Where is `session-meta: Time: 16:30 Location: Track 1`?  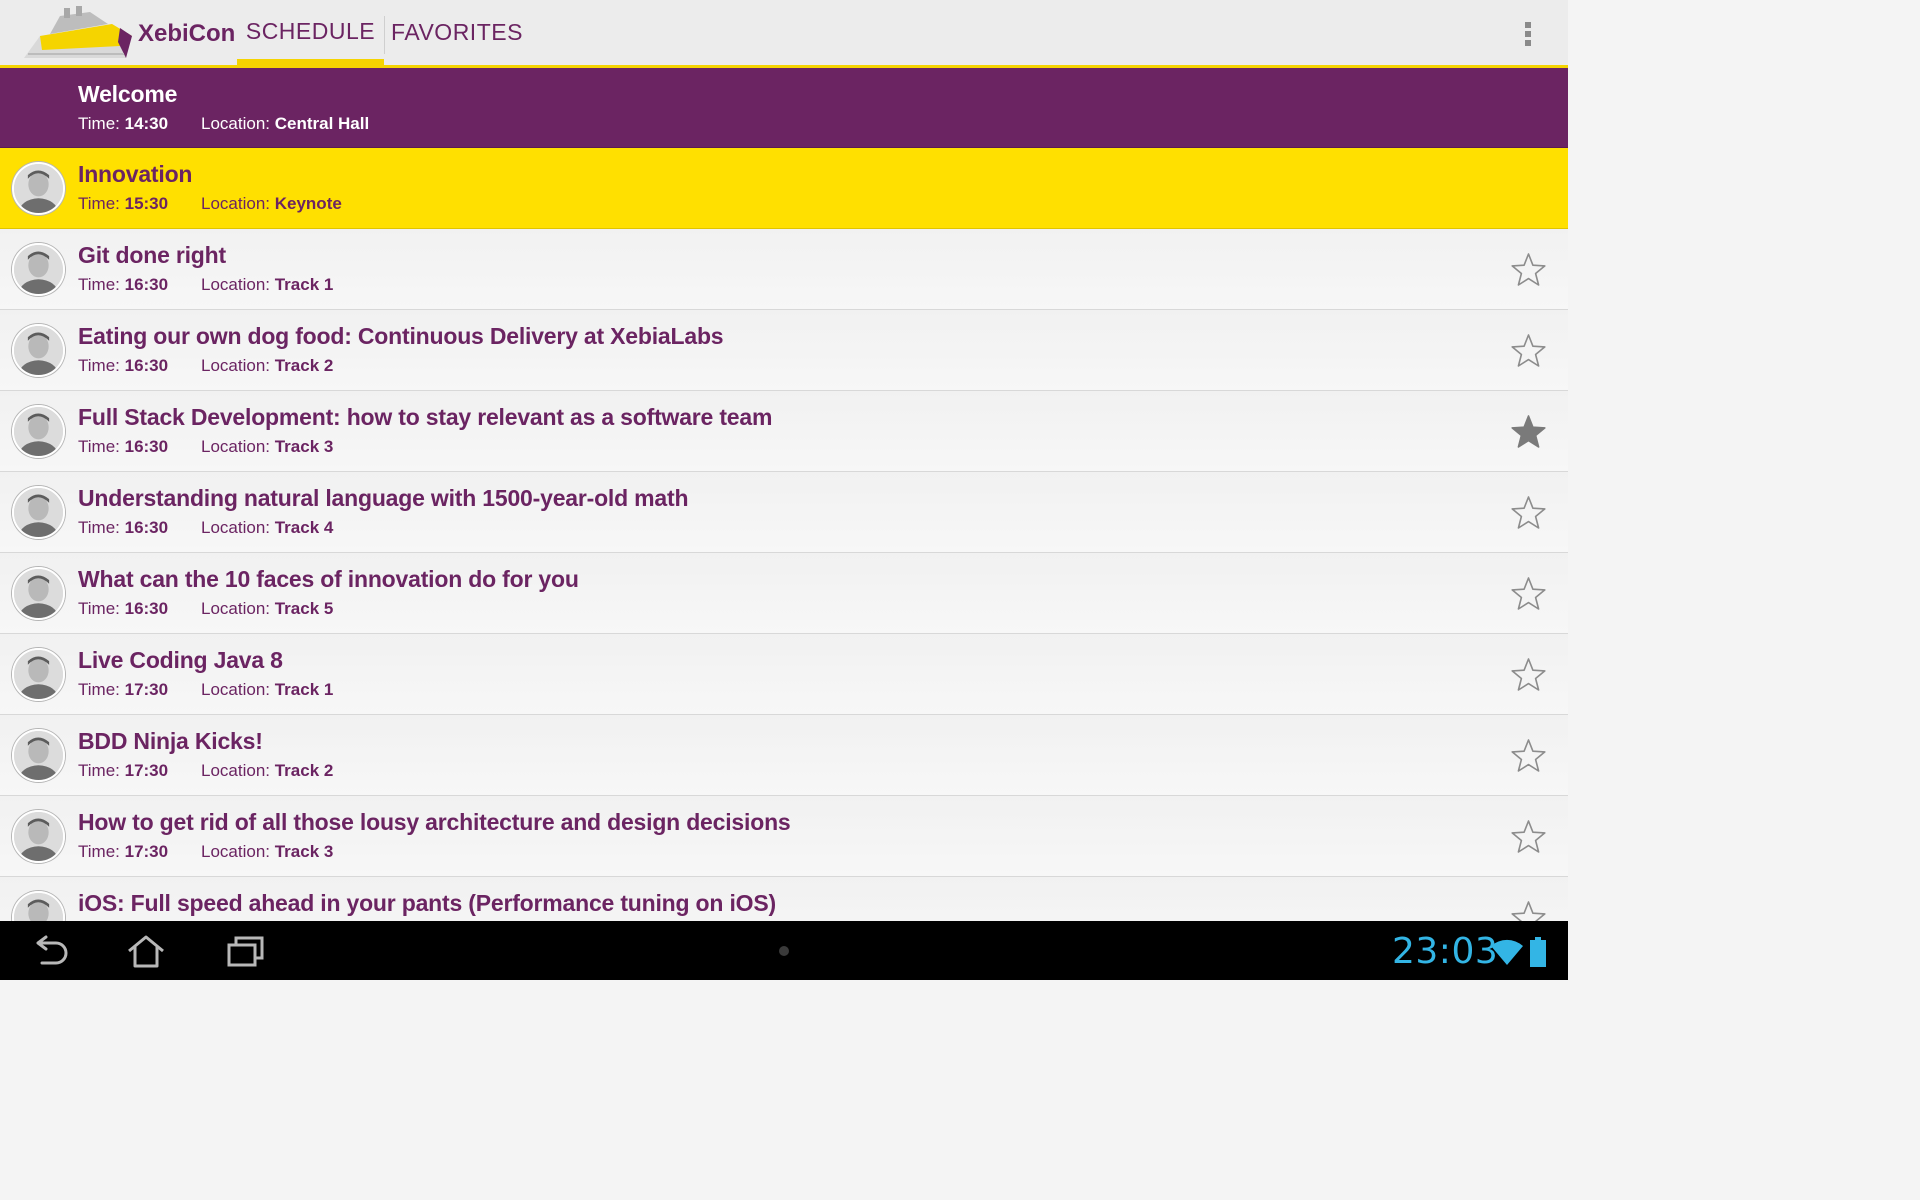
session-meta: Time: 16:30 Location: Track 1 is located at coordinates (205, 285).